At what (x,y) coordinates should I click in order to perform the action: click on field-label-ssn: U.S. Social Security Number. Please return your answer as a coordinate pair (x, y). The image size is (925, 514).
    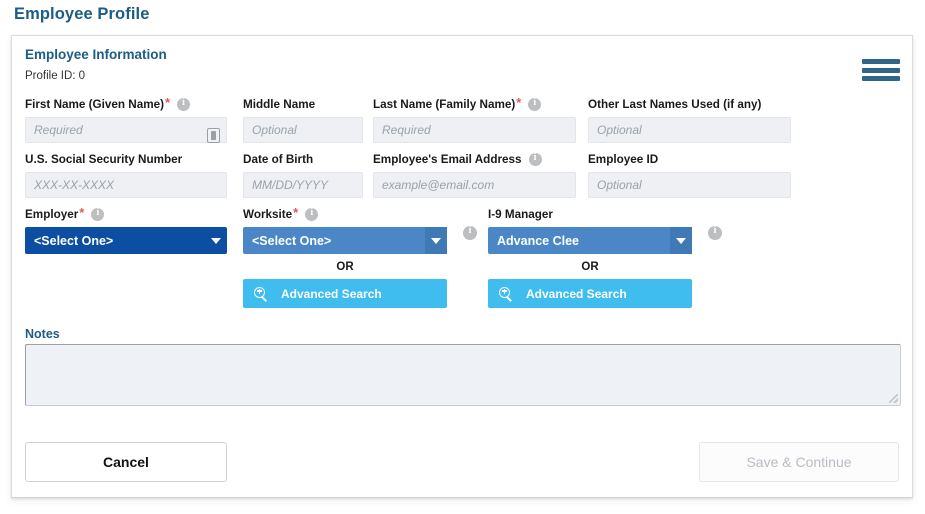
    Looking at the image, I should click on (126, 159).